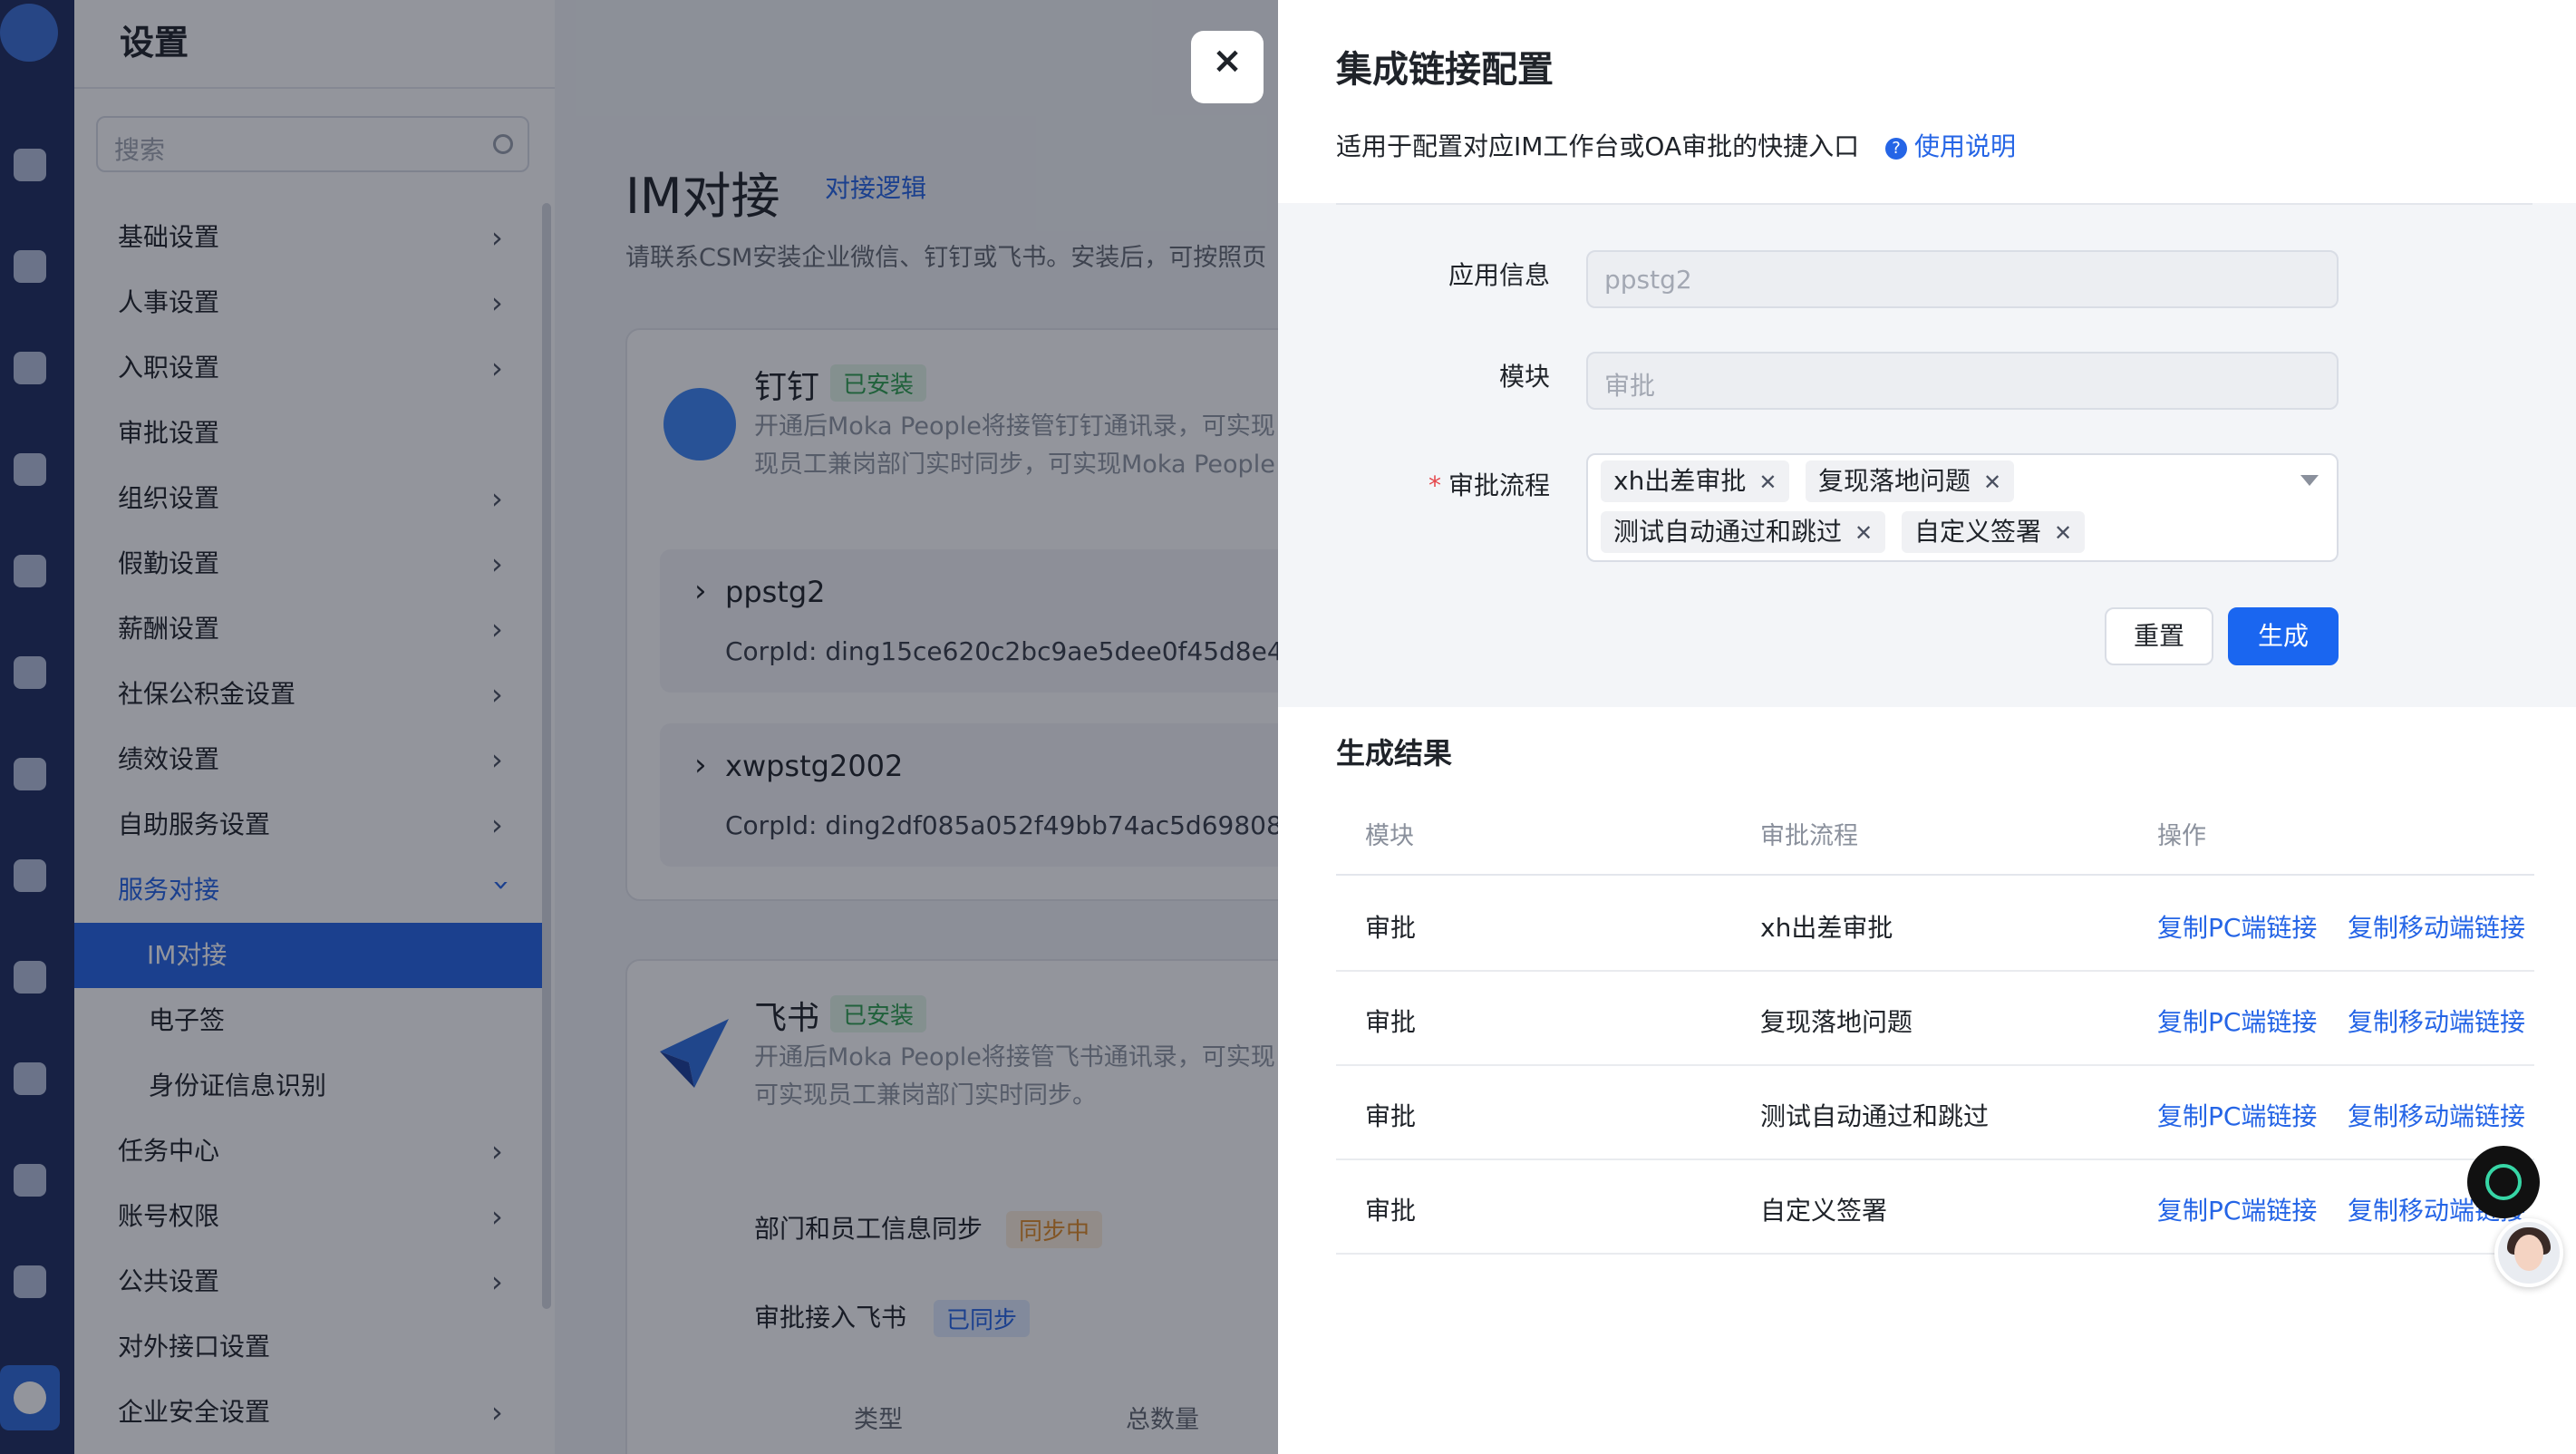  Describe the element at coordinates (1894, 481) in the screenshot. I see `tag-label: 复现落地问题` at that location.